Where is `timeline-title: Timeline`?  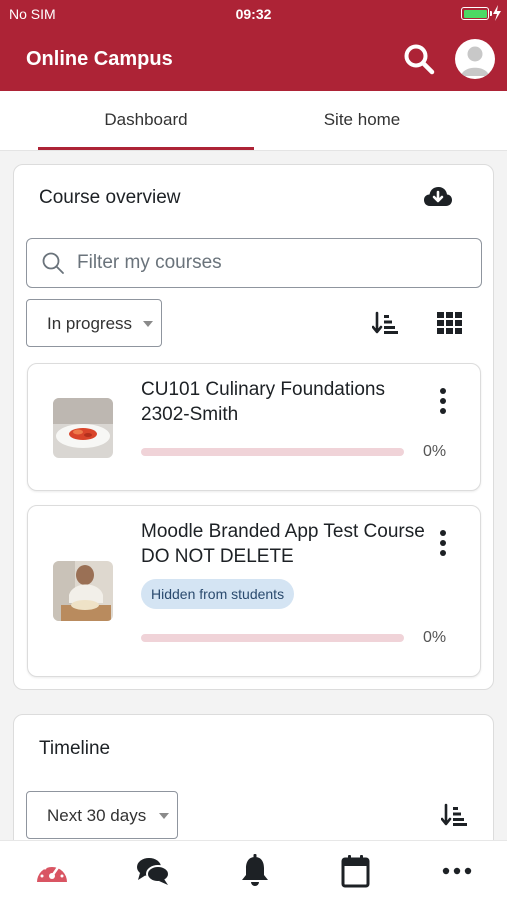 timeline-title: Timeline is located at coordinates (75, 748).